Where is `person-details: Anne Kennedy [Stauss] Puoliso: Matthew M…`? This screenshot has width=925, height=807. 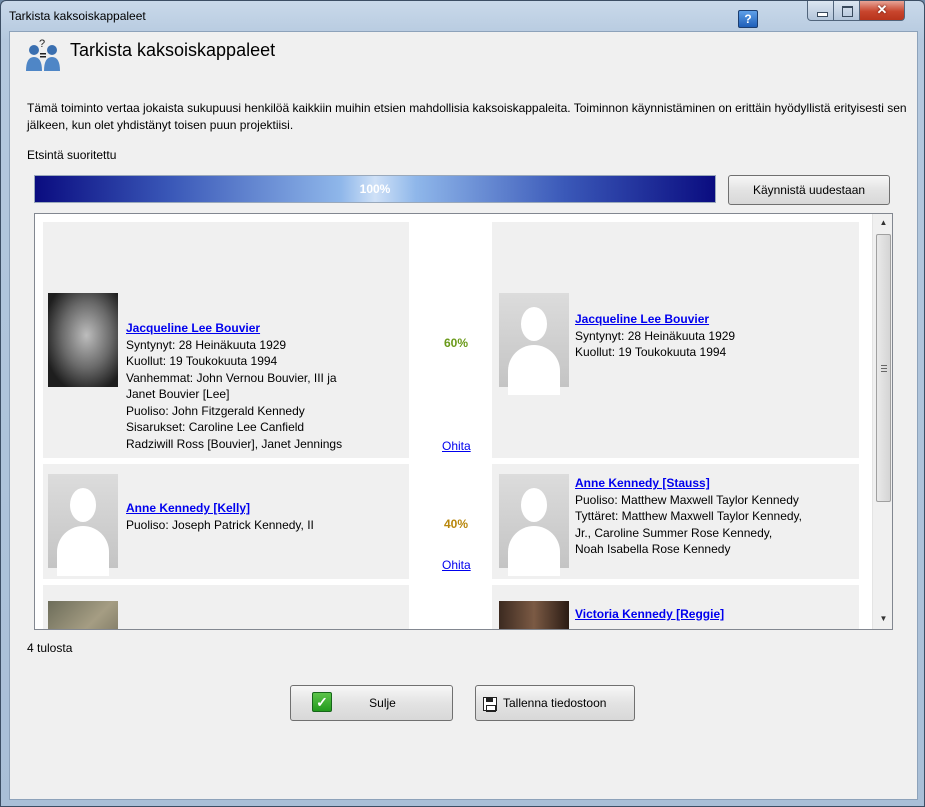
person-details: Anne Kennedy [Stauss] Puoliso: Matthew M… is located at coordinates (715, 516).